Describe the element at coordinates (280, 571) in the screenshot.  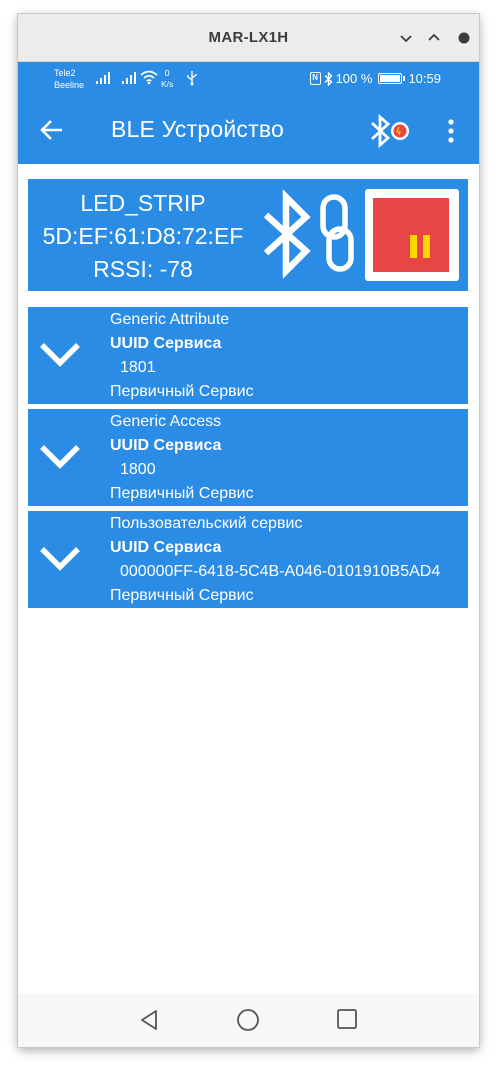
I see `service-uuid: 000000FF-6418-5C4B-A046-0101910B5AD4` at that location.